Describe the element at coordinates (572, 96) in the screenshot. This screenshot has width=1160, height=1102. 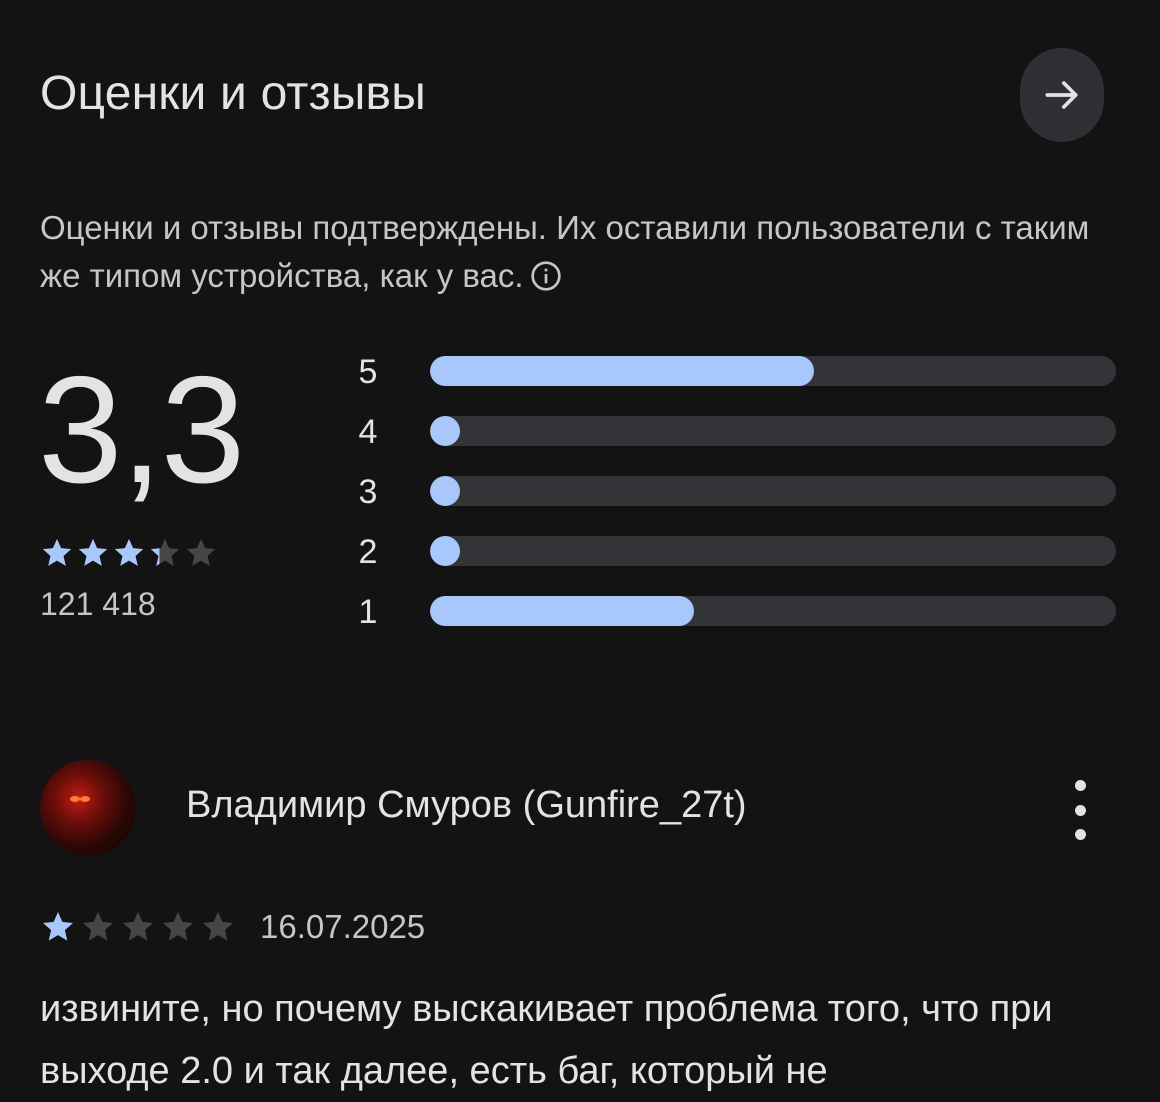
I see `section-header: Оценки и отзывы` at that location.